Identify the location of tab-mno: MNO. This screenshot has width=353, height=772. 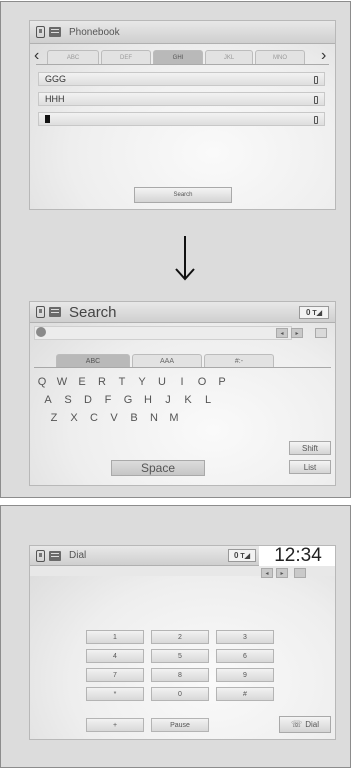
(280, 57).